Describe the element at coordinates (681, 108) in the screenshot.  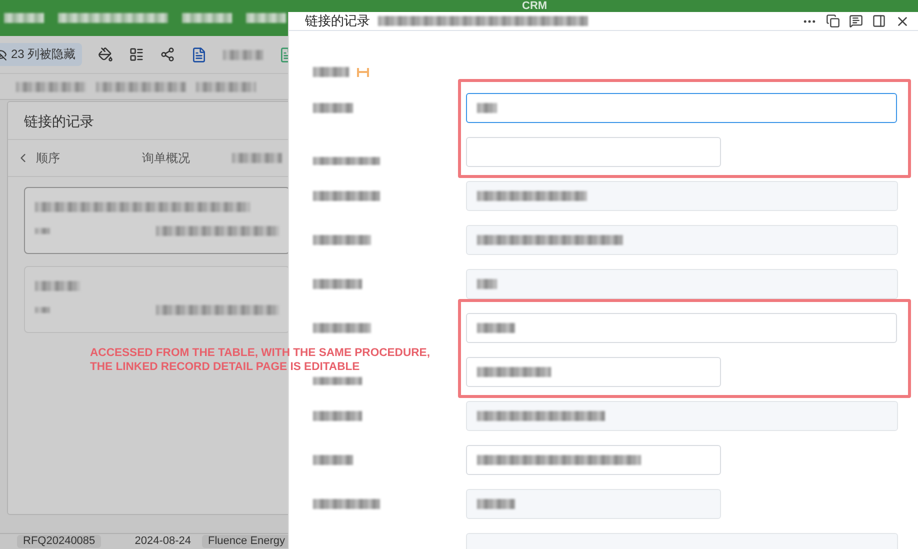
I see `input-field` at that location.